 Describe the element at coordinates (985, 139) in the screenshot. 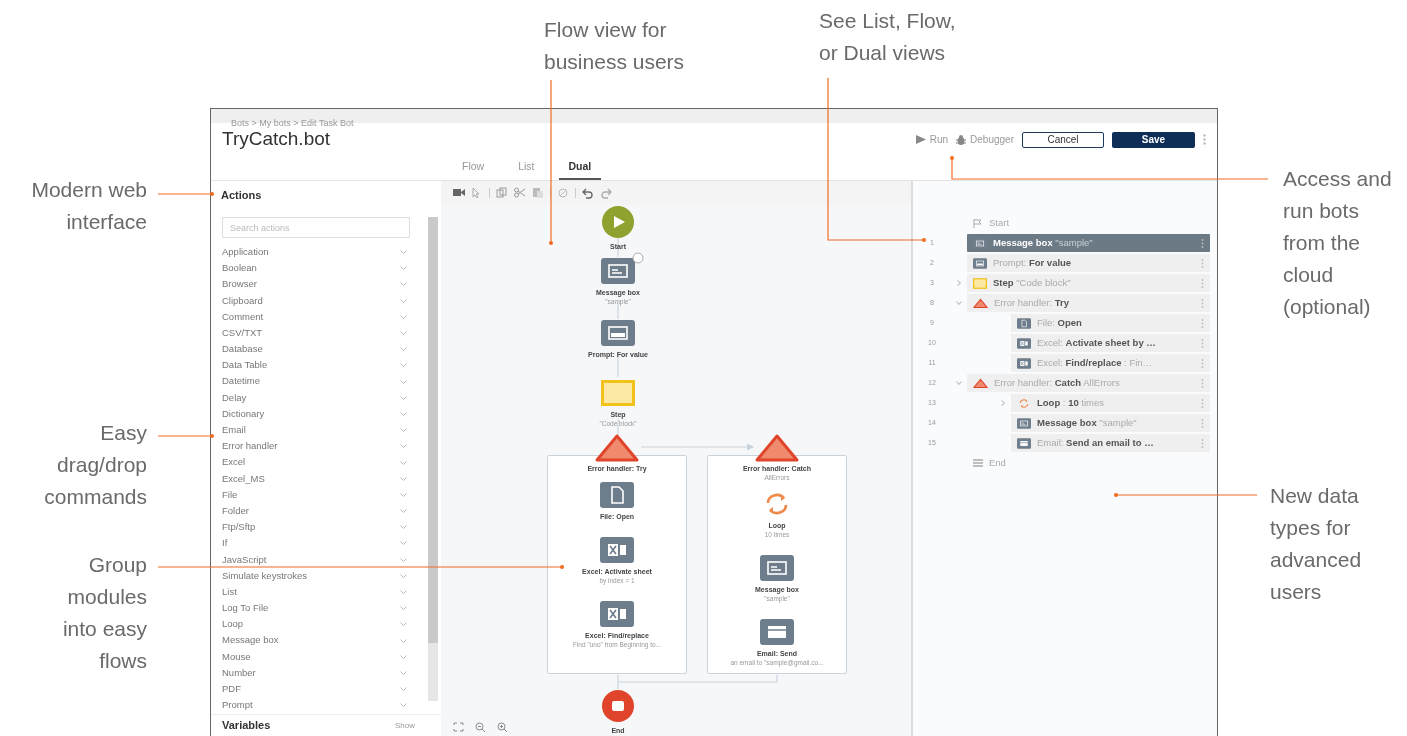

I see `debugger-button: Debugger` at that location.